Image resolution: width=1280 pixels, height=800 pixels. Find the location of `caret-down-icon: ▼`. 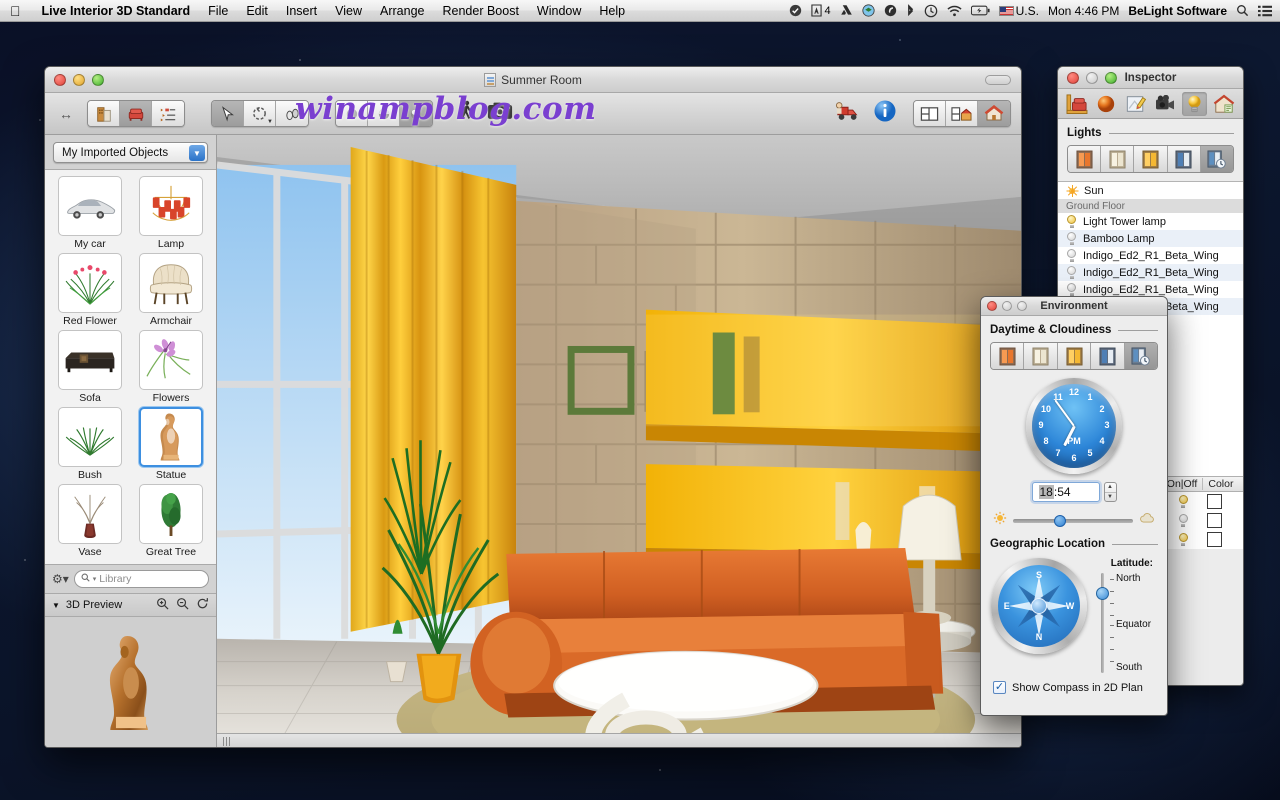

caret-down-icon: ▼ is located at coordinates (1110, 497).